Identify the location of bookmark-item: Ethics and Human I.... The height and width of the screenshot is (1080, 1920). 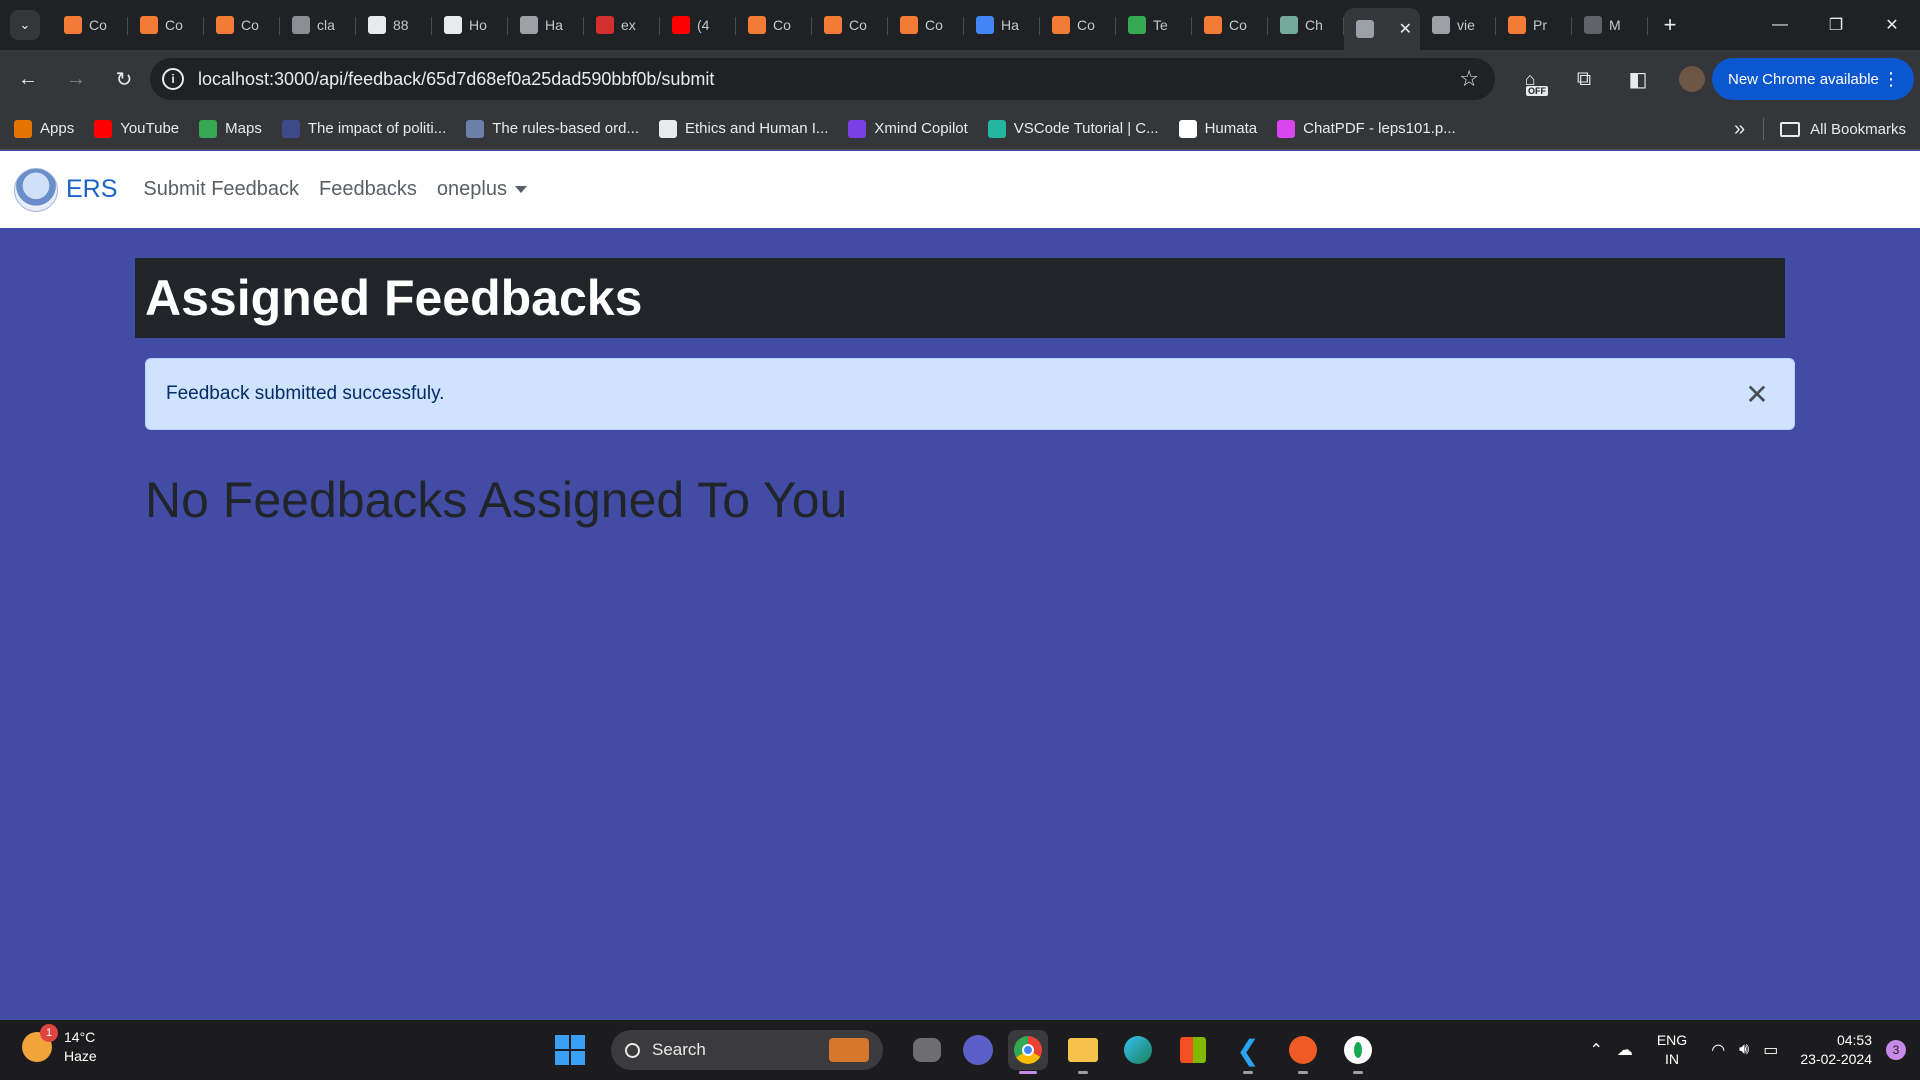
(743, 128).